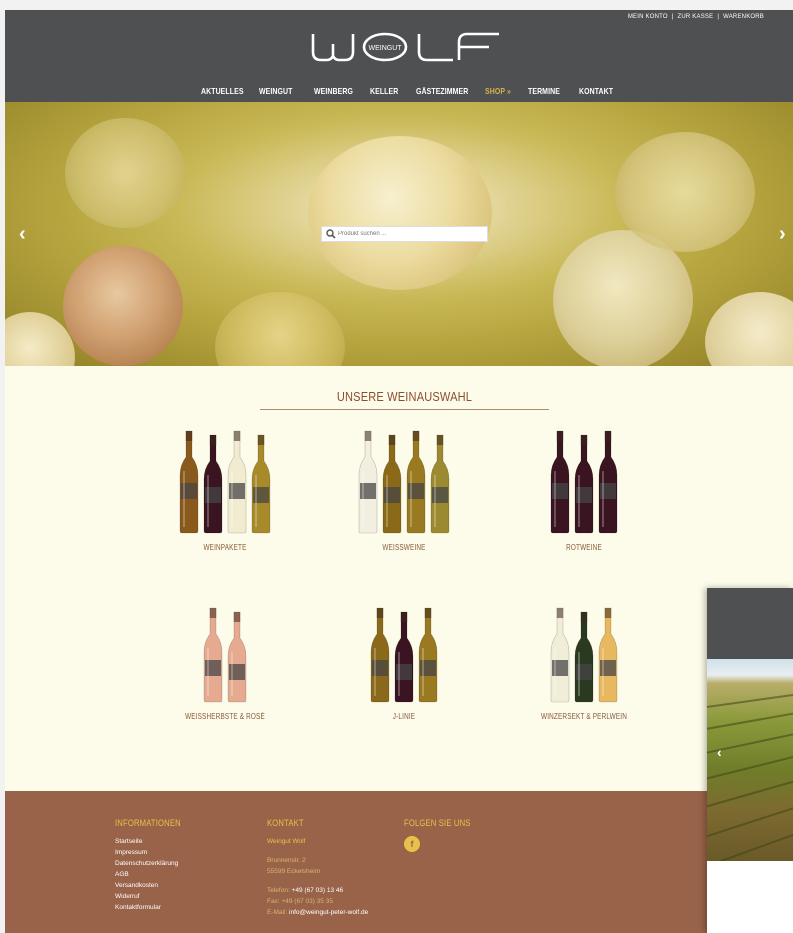 Image resolution: width=793 pixels, height=933 pixels. I want to click on checkout-link: ZUR KASSE, so click(696, 17).